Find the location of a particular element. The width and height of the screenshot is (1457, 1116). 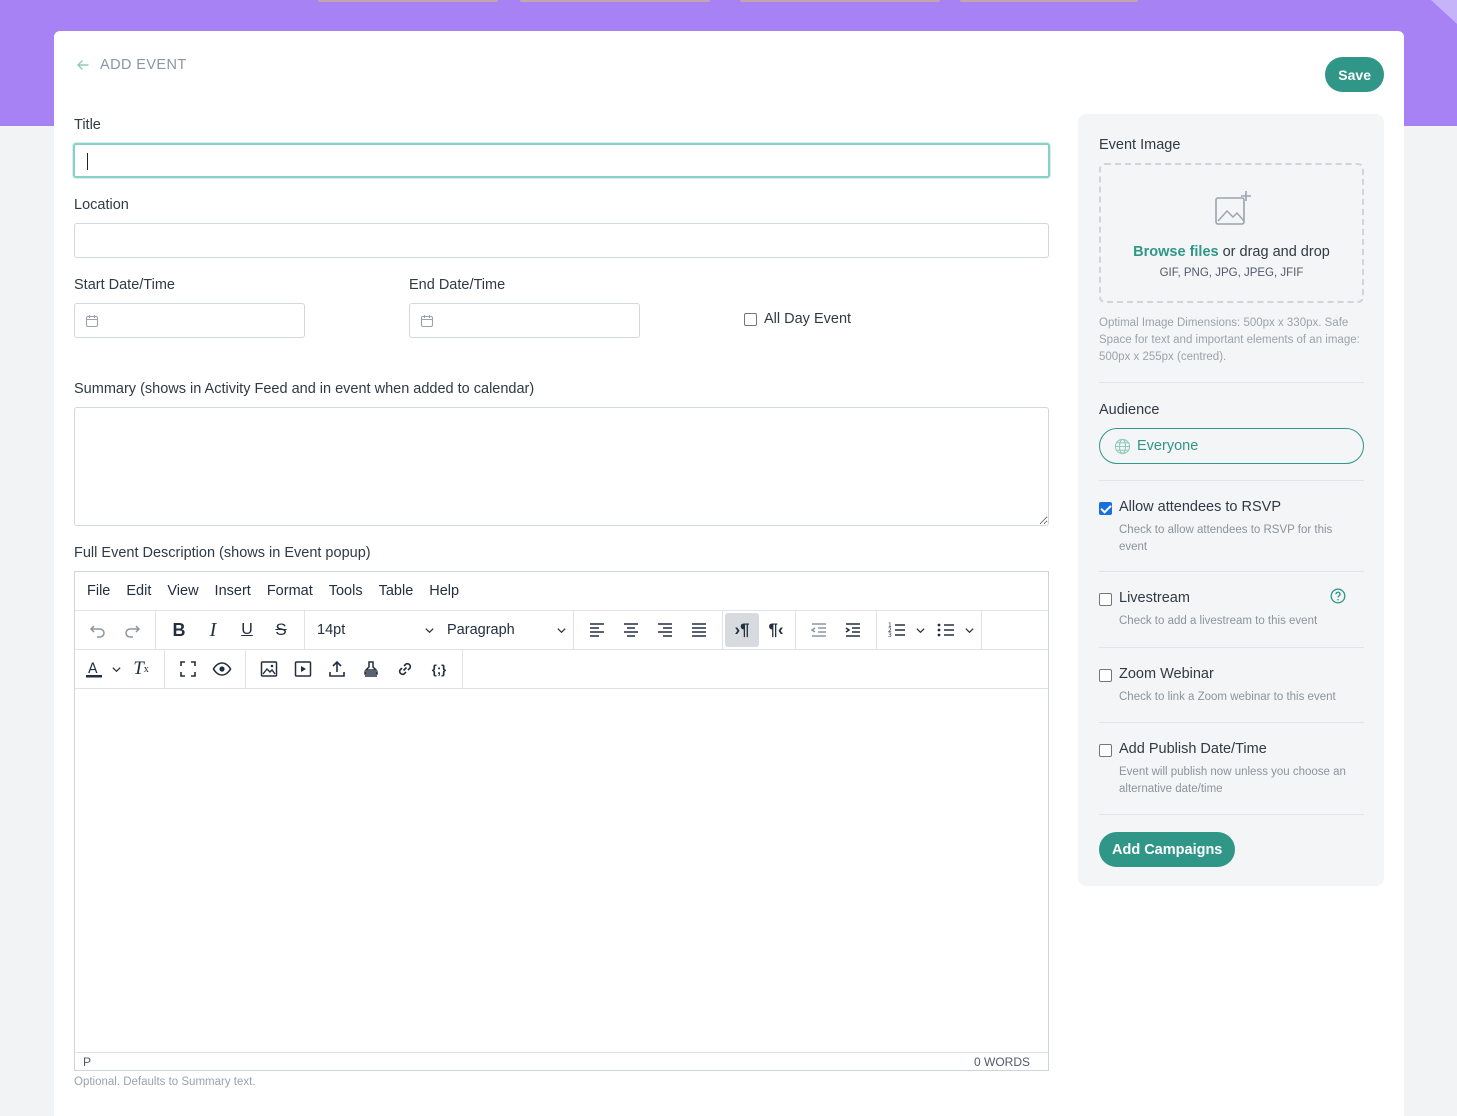

drop-text: or drag and drop is located at coordinates (1274, 252).